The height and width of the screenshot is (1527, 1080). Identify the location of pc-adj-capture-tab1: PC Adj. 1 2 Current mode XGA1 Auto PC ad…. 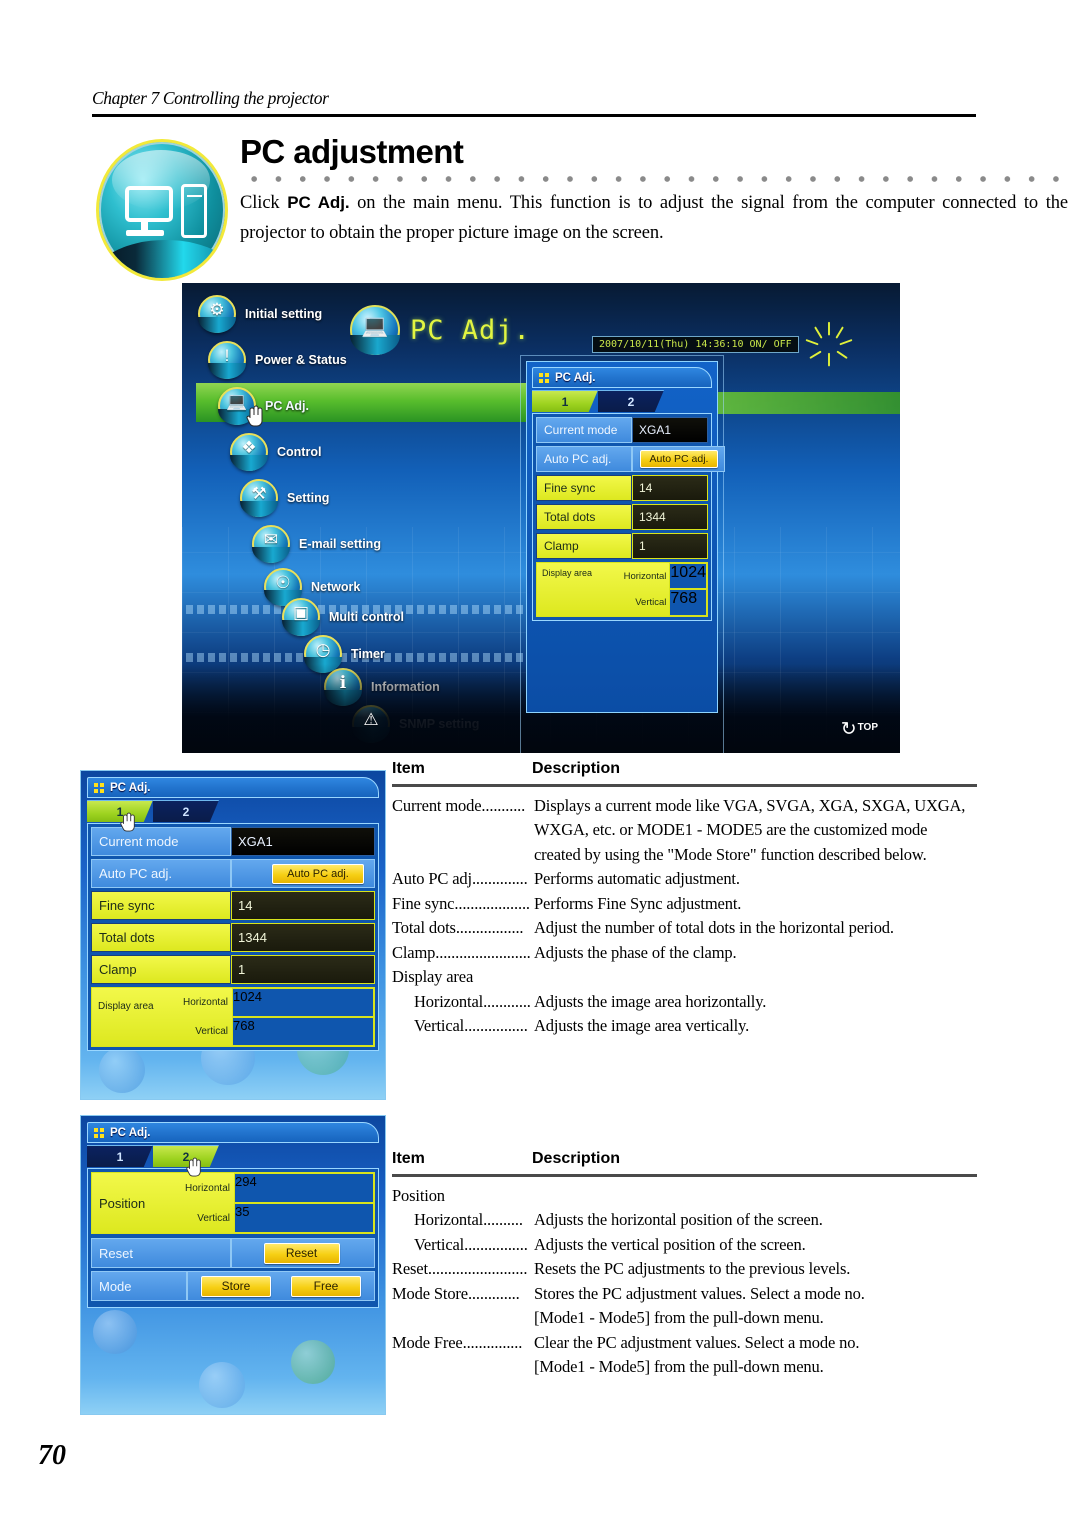
(233, 935).